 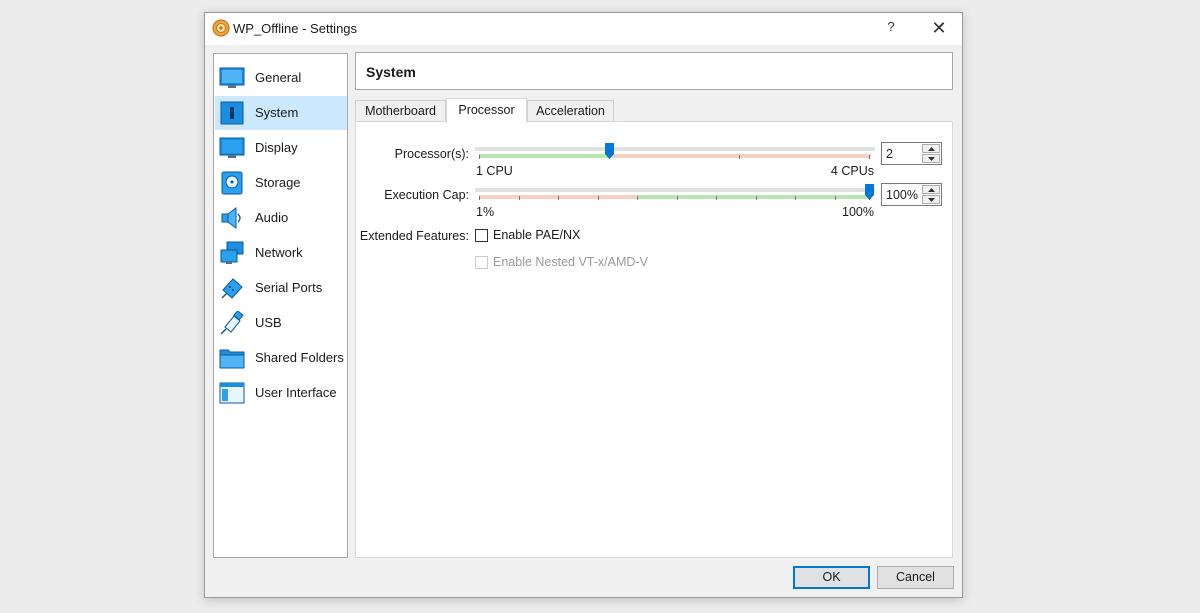 I want to click on sidebar-item-storage: Storage, so click(x=281, y=183).